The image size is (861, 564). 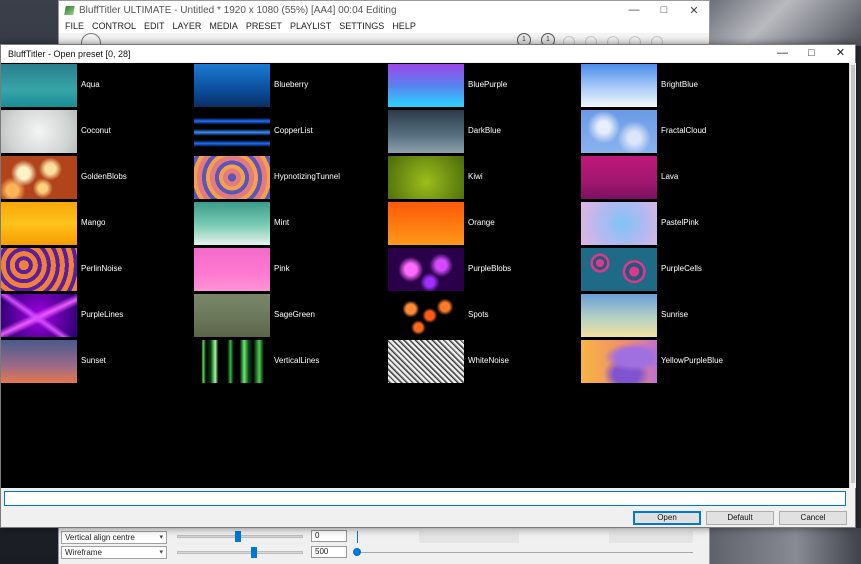 I want to click on menu-control: CONTROL, so click(x=114, y=26).